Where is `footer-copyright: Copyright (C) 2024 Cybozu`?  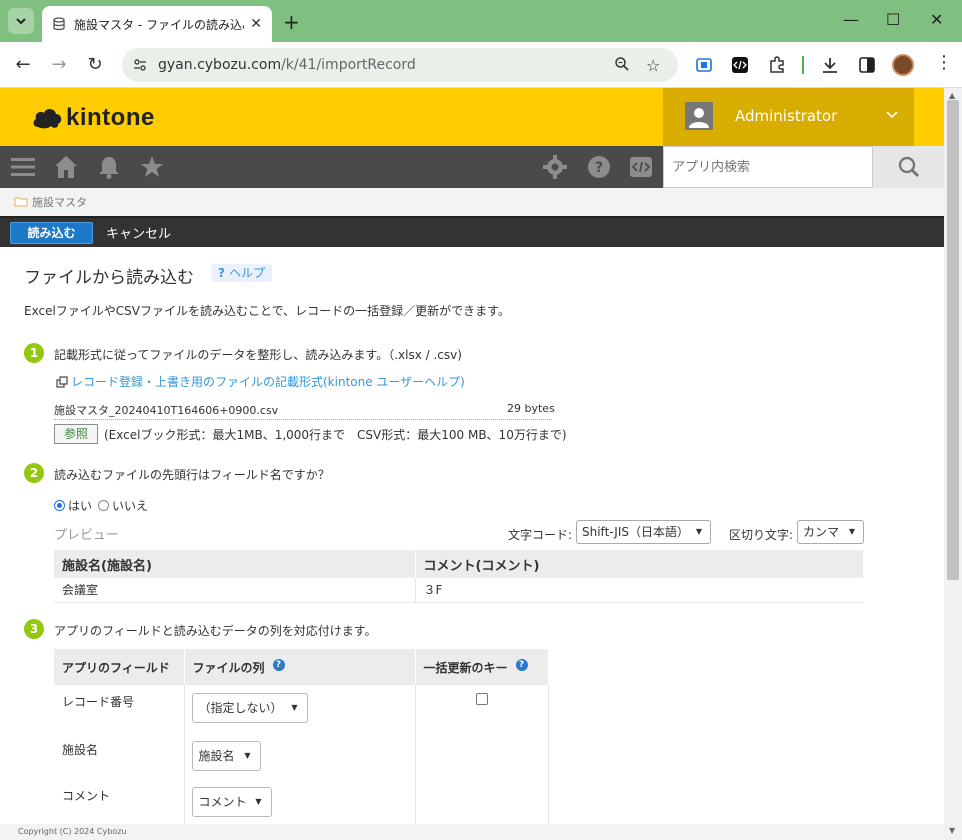
footer-copyright: Copyright (C) 2024 Cybozu is located at coordinates (472, 832).